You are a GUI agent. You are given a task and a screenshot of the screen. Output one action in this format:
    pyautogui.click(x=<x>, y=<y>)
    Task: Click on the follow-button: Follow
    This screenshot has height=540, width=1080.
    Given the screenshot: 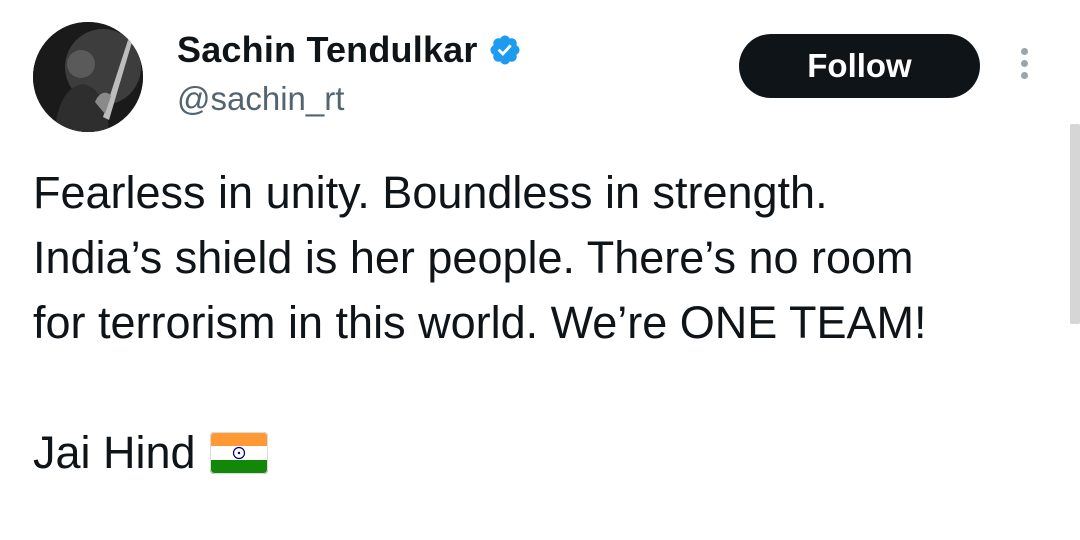 What is the action you would take?
    pyautogui.click(x=859, y=66)
    